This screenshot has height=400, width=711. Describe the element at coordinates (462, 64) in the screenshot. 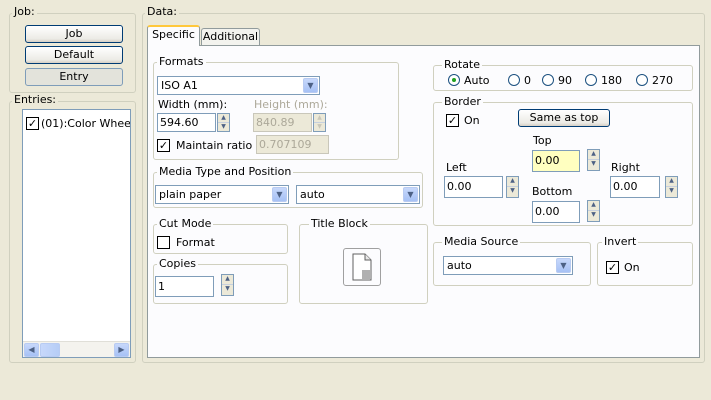

I see `rotate-legend: Rotate` at that location.